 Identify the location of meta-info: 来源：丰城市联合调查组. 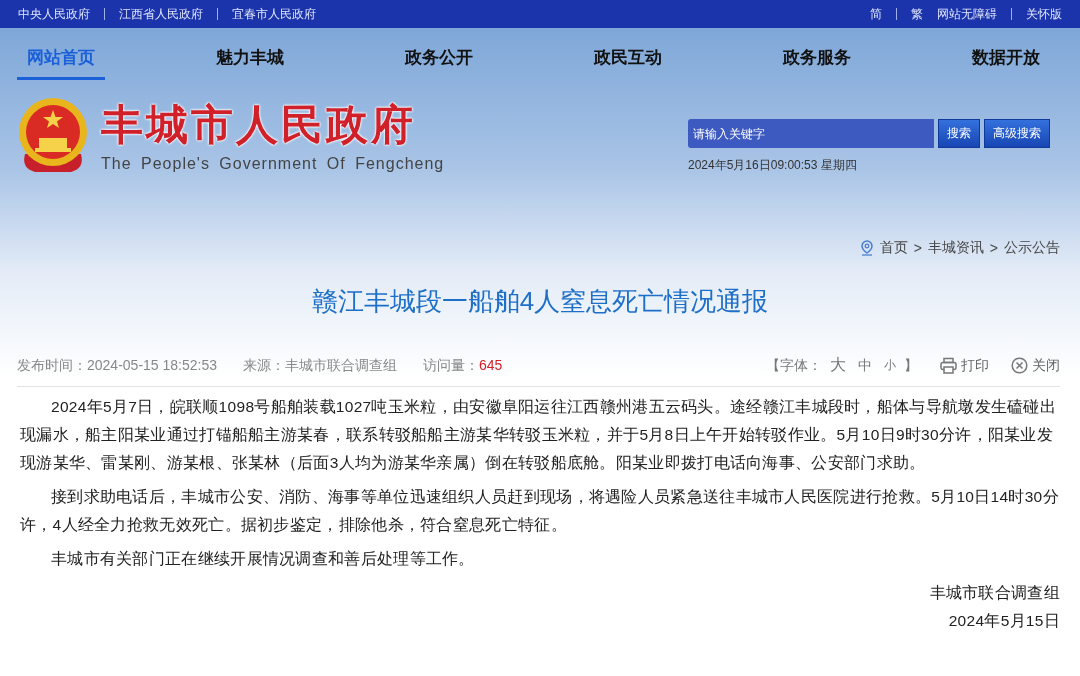
(320, 365).